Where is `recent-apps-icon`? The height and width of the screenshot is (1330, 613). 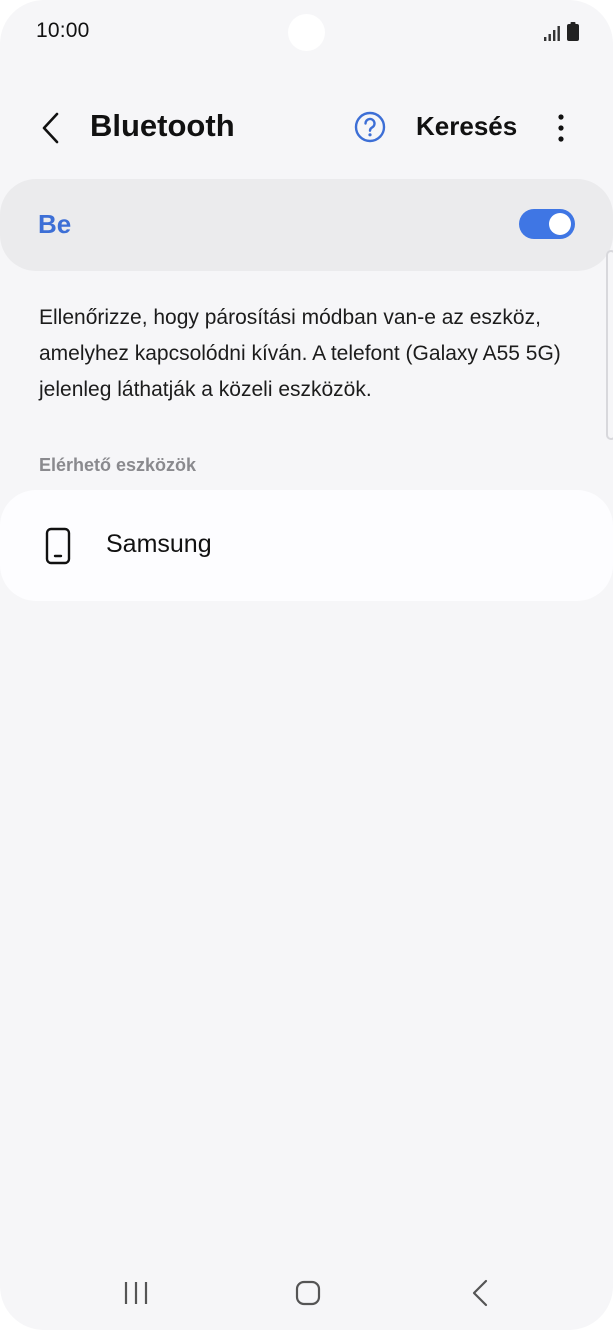 recent-apps-icon is located at coordinates (136, 1293).